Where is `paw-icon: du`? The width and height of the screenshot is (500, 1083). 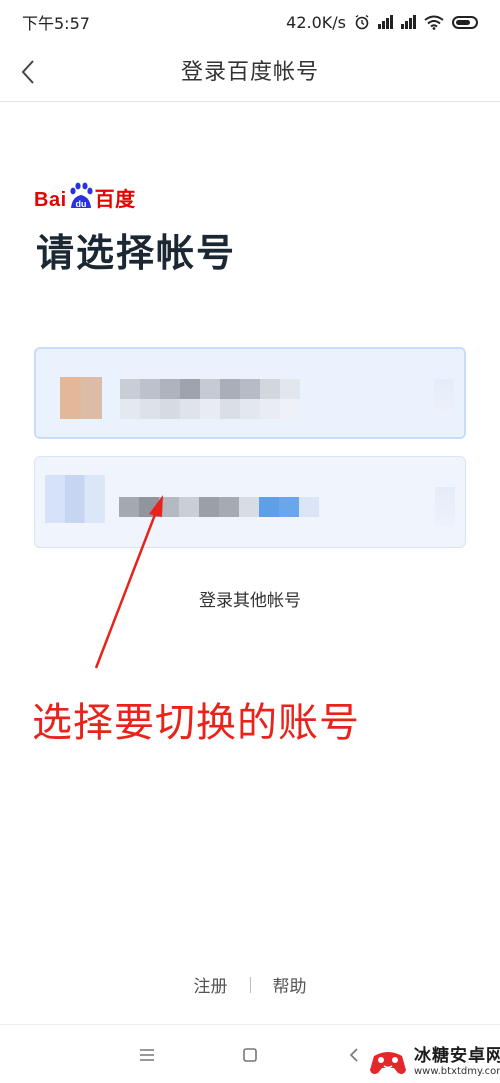
paw-icon: du is located at coordinates (81, 197).